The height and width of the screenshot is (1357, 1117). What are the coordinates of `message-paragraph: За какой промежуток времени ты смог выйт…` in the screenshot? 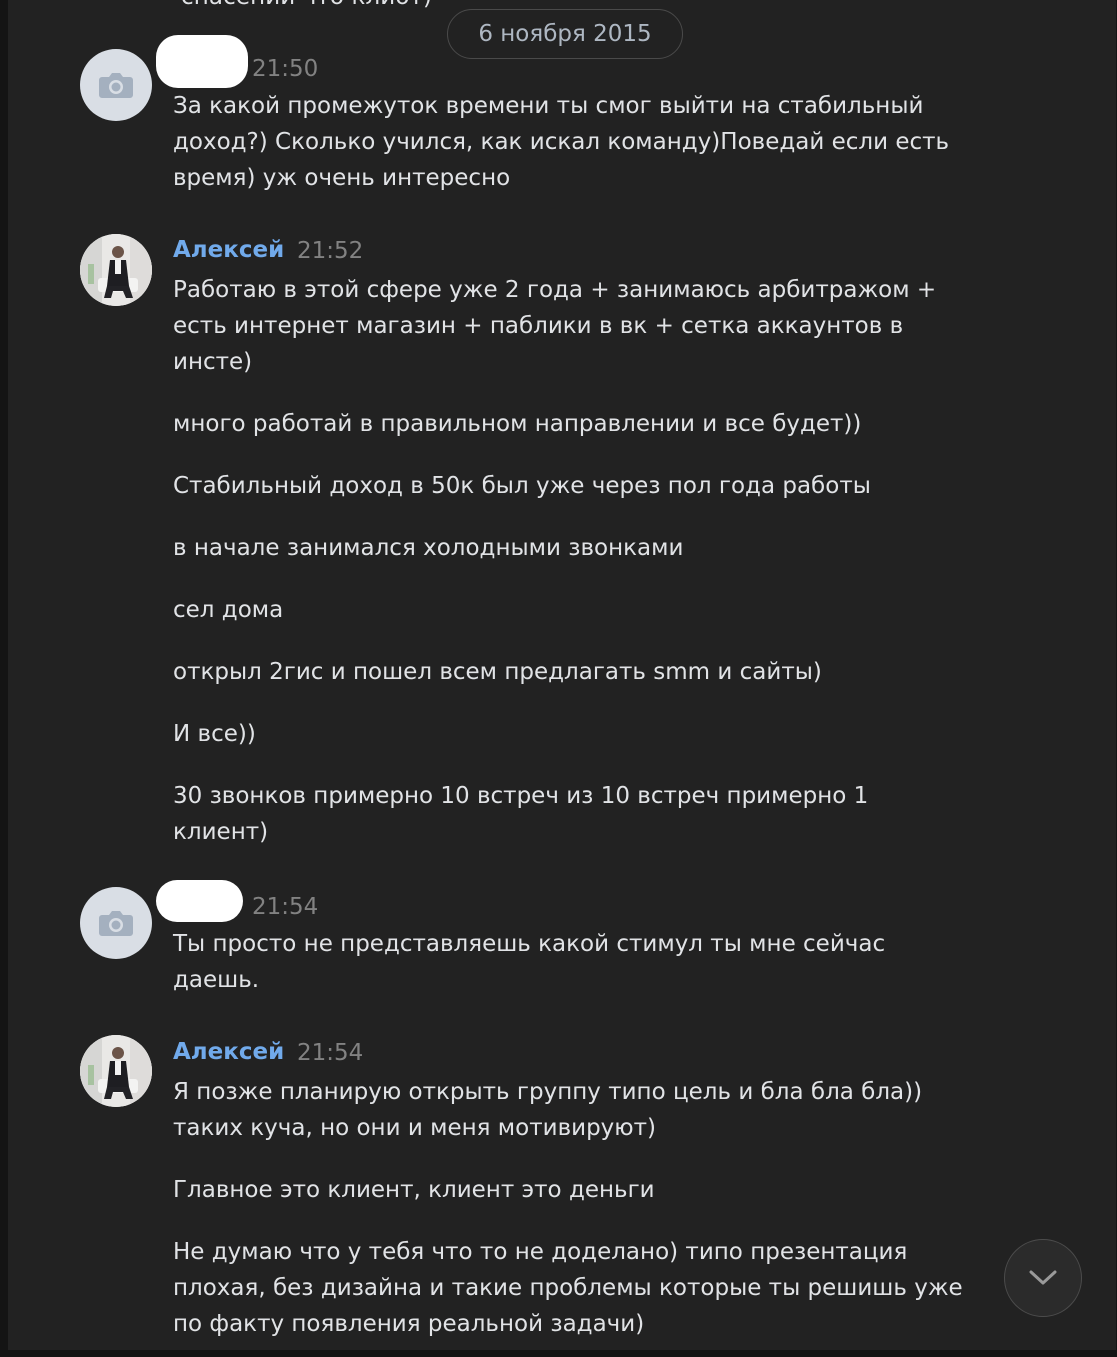 It's located at (561, 142).